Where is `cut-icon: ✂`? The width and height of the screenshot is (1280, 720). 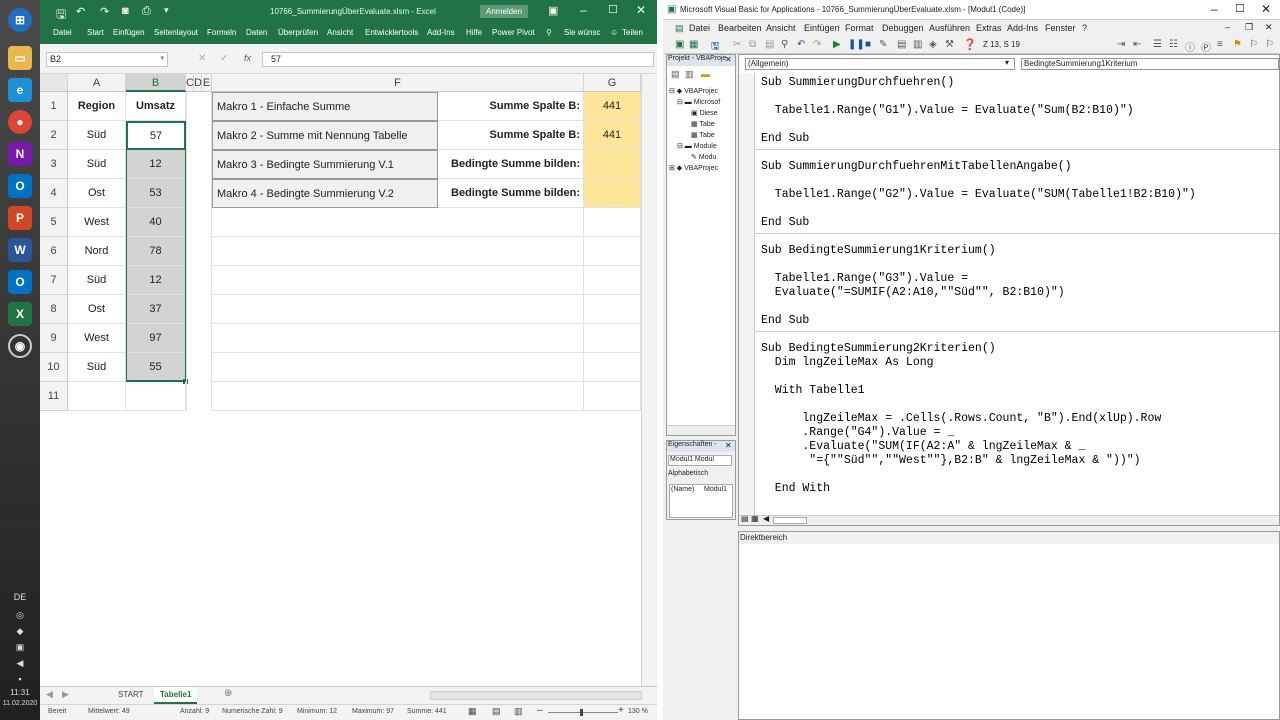
cut-icon: ✂ is located at coordinates (737, 44).